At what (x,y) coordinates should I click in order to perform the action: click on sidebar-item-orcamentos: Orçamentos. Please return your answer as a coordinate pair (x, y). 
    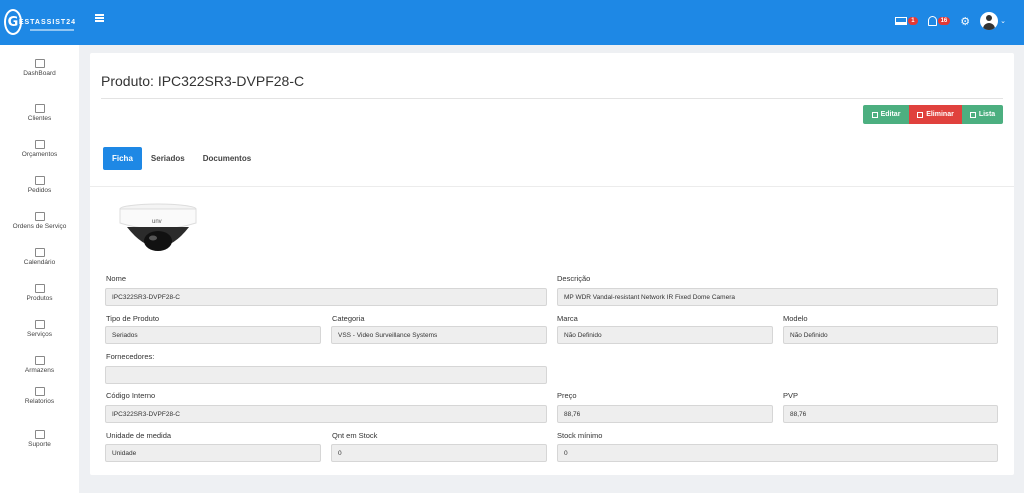
    Looking at the image, I should click on (39, 149).